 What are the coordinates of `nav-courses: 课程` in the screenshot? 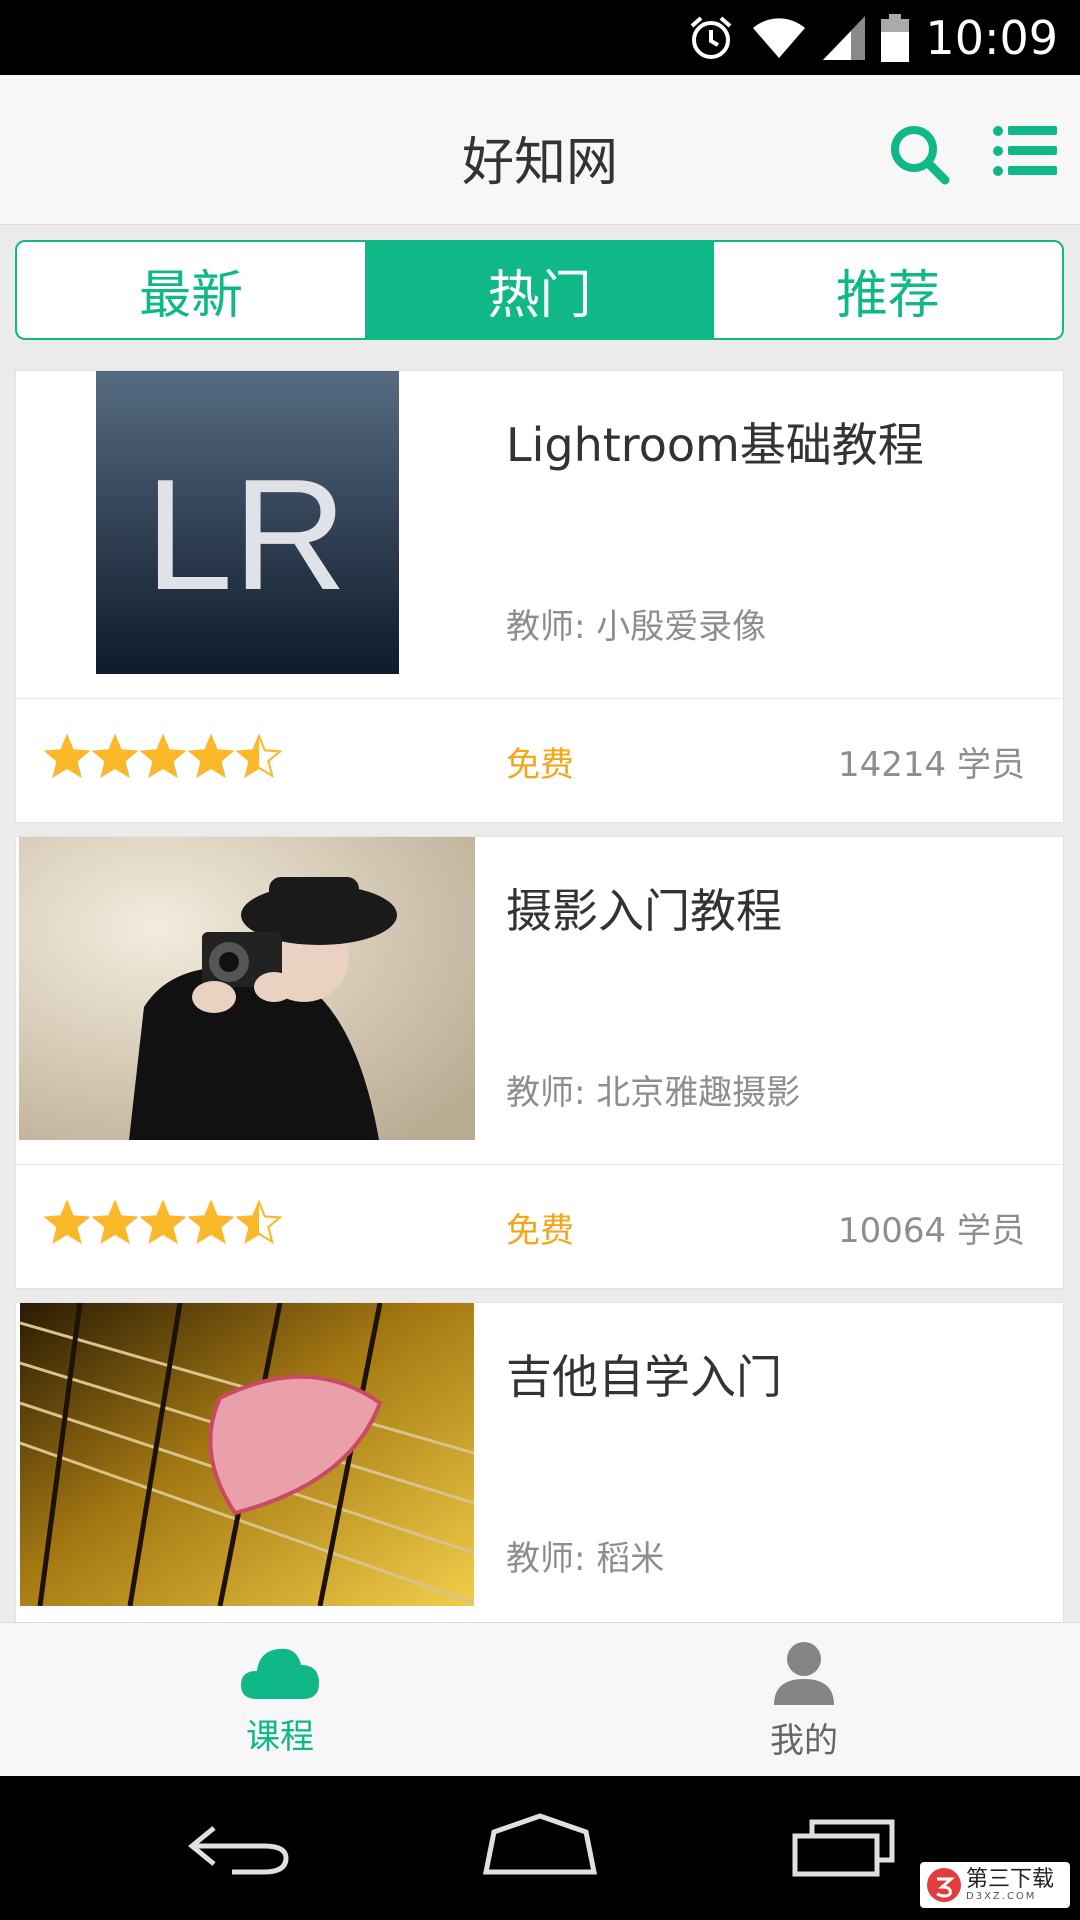 It's located at (280, 1699).